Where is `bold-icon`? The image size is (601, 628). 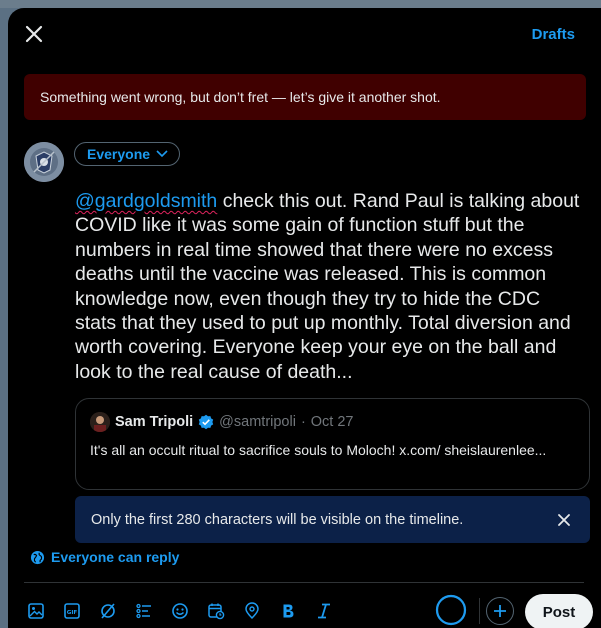
bold-icon is located at coordinates (288, 611).